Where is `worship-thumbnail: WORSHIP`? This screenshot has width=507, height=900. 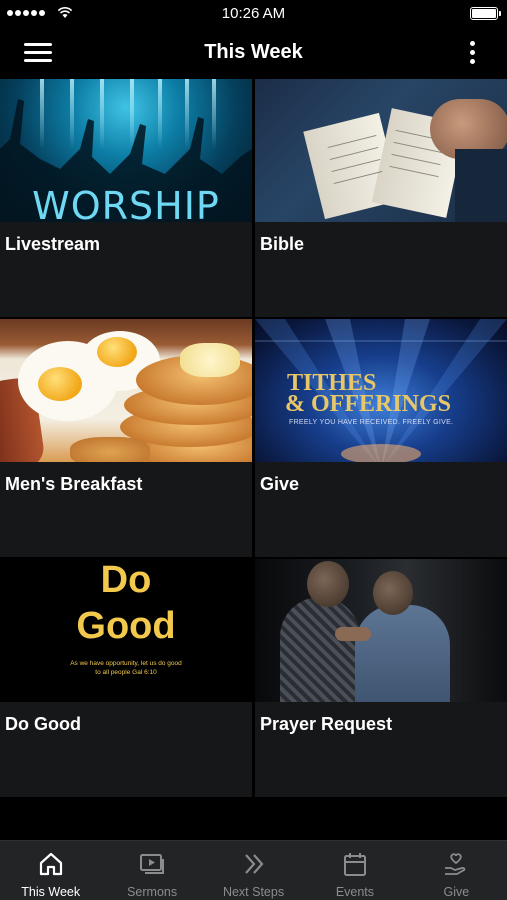
worship-thumbnail: WORSHIP is located at coordinates (126, 150).